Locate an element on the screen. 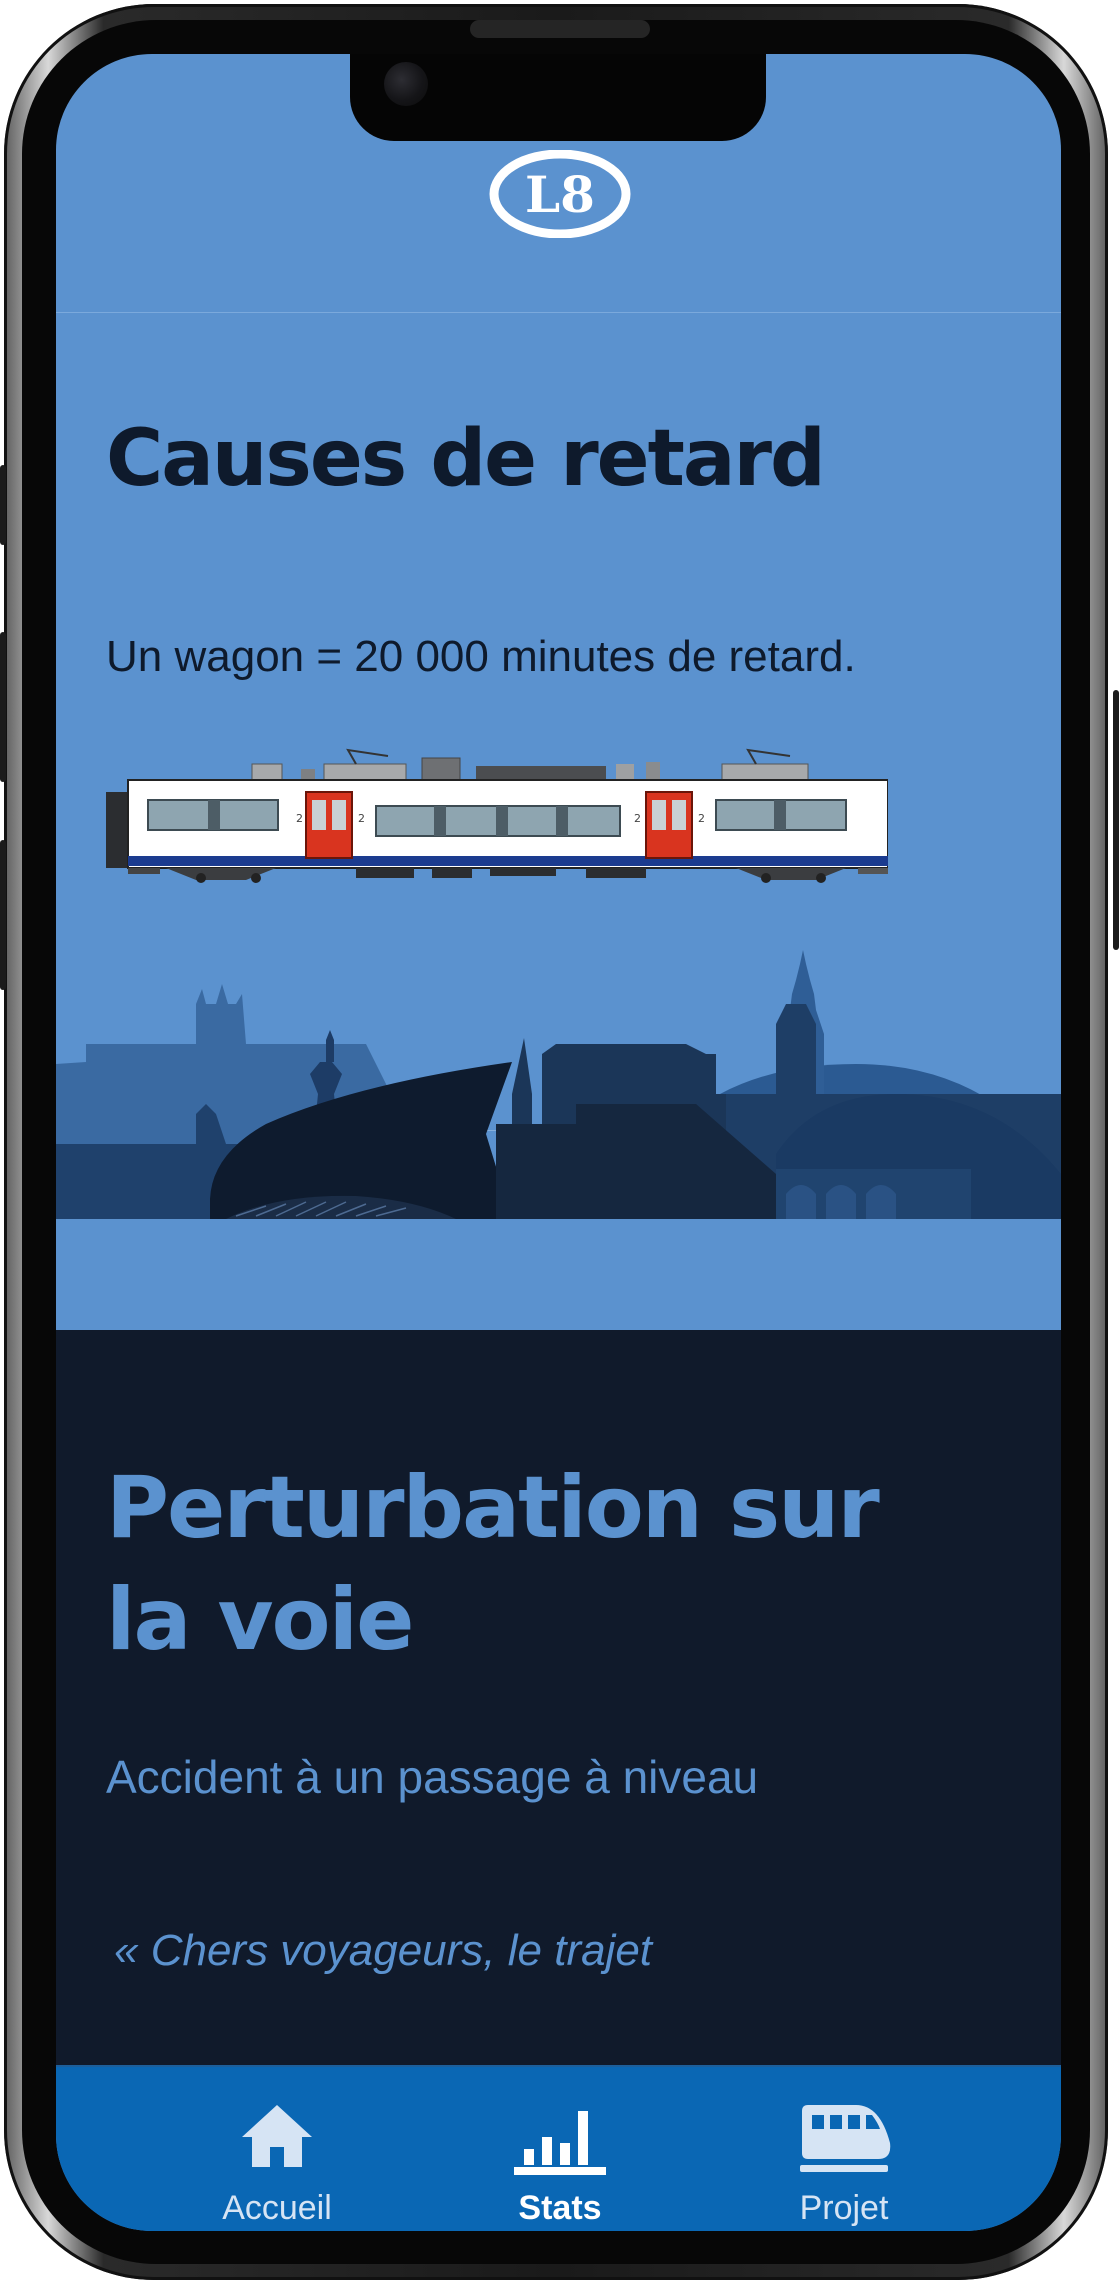 Image resolution: width=1119 pixels, height=2287 pixels. mute-switch is located at coordinates (3, 505).